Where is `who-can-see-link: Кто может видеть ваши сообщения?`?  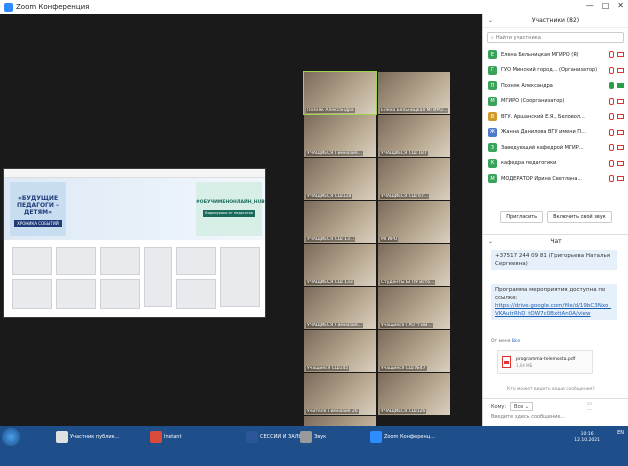
who-can-see-link: Кто может видеть ваши сообщения? is located at coordinates (551, 389).